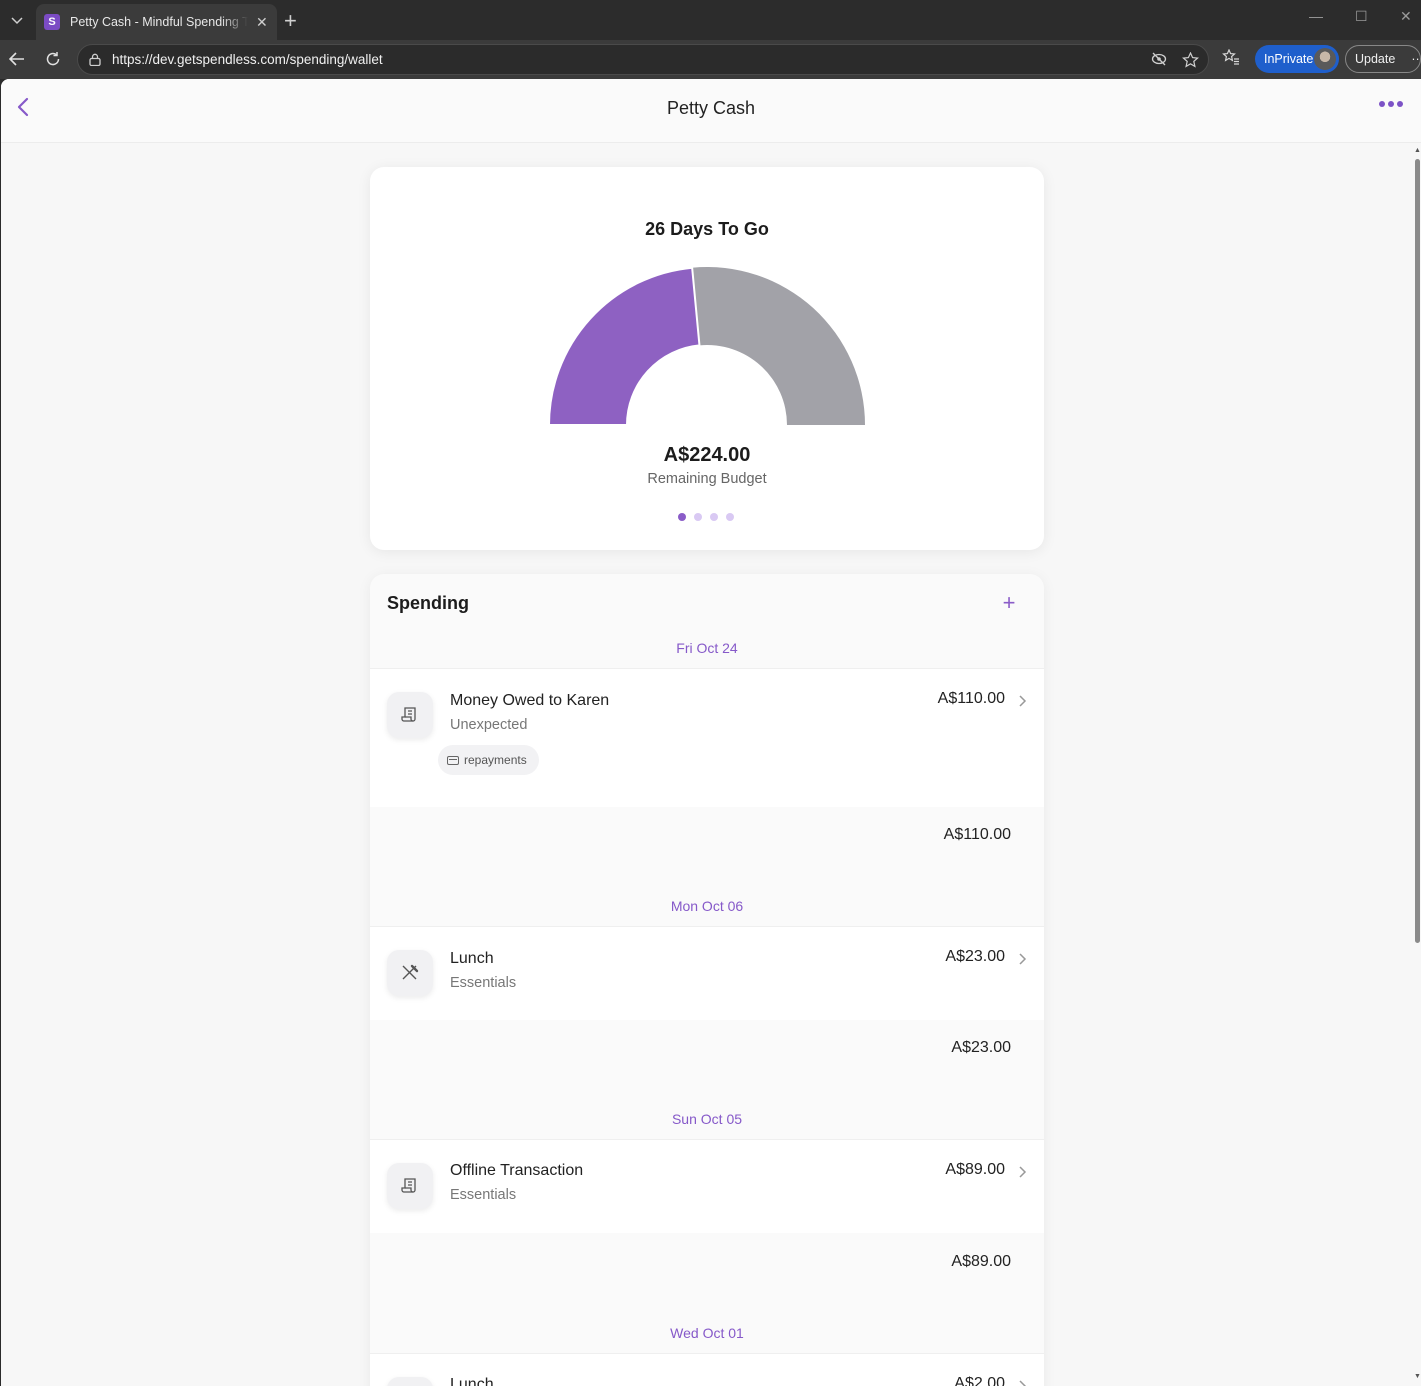 This screenshot has height=1386, width=1421. Describe the element at coordinates (706, 517) in the screenshot. I see `carousel-pager` at that location.